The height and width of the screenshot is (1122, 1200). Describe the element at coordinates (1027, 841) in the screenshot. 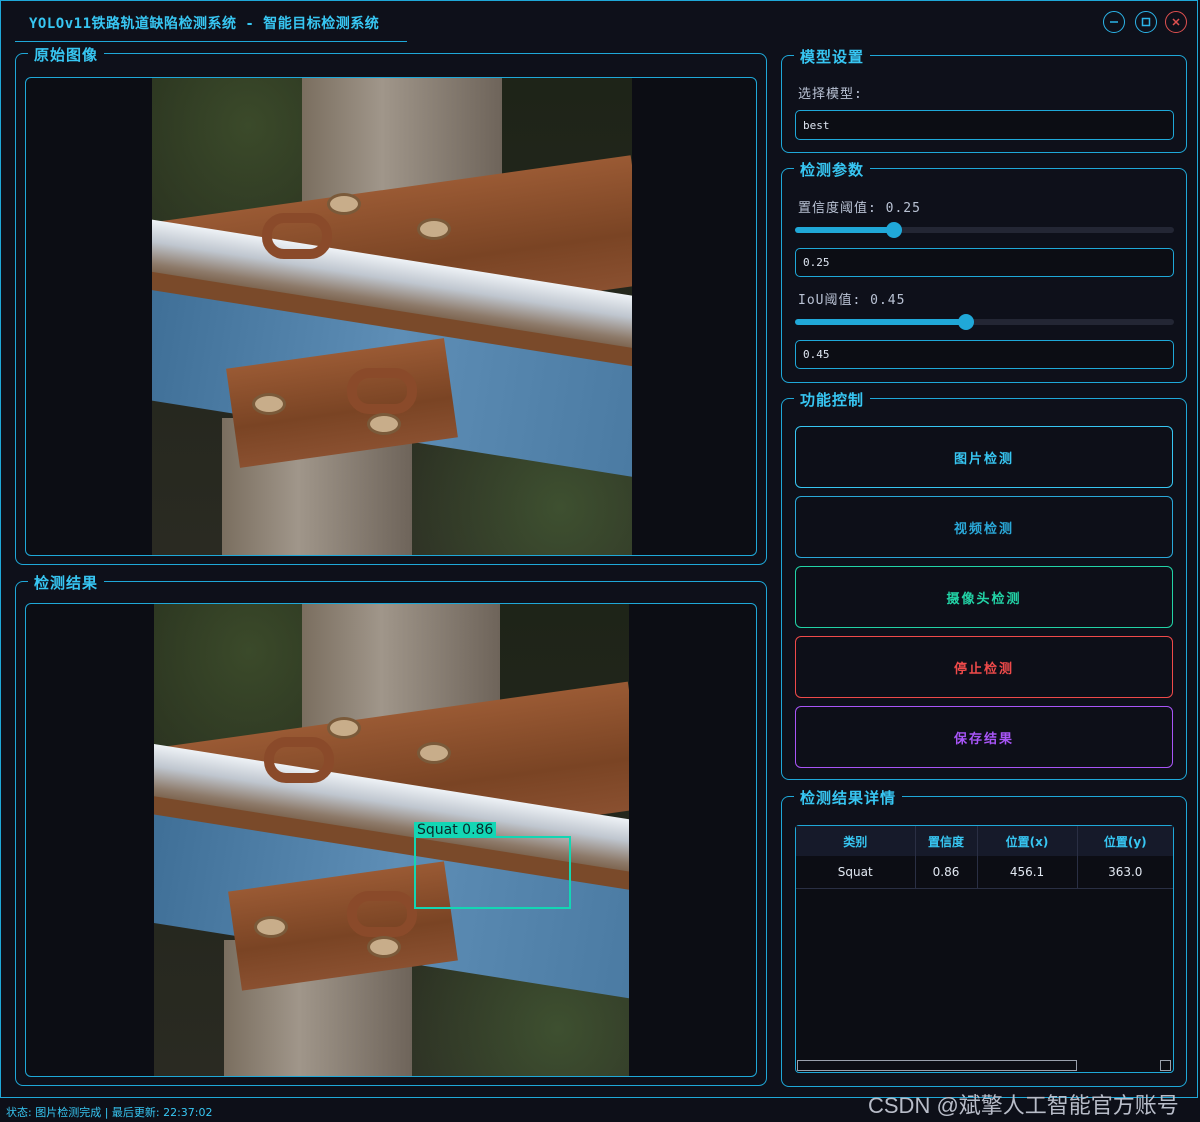

I see `column-header-x: 位置(x)` at that location.